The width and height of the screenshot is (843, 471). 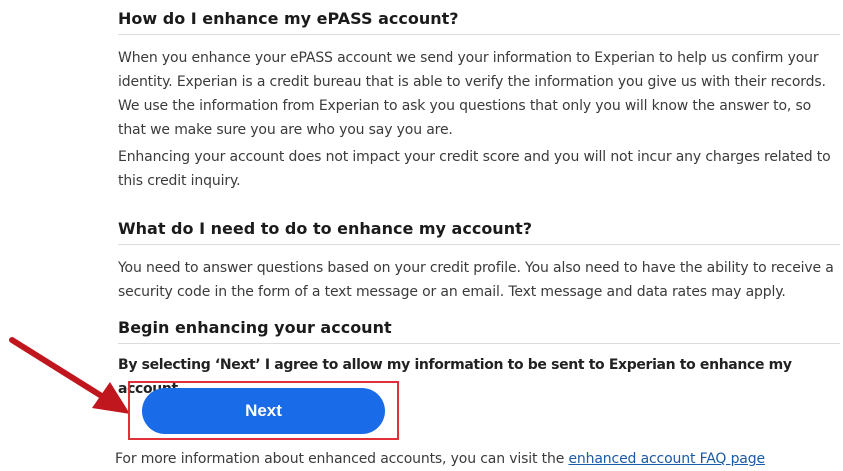 I want to click on next-button: Next, so click(x=263, y=411).